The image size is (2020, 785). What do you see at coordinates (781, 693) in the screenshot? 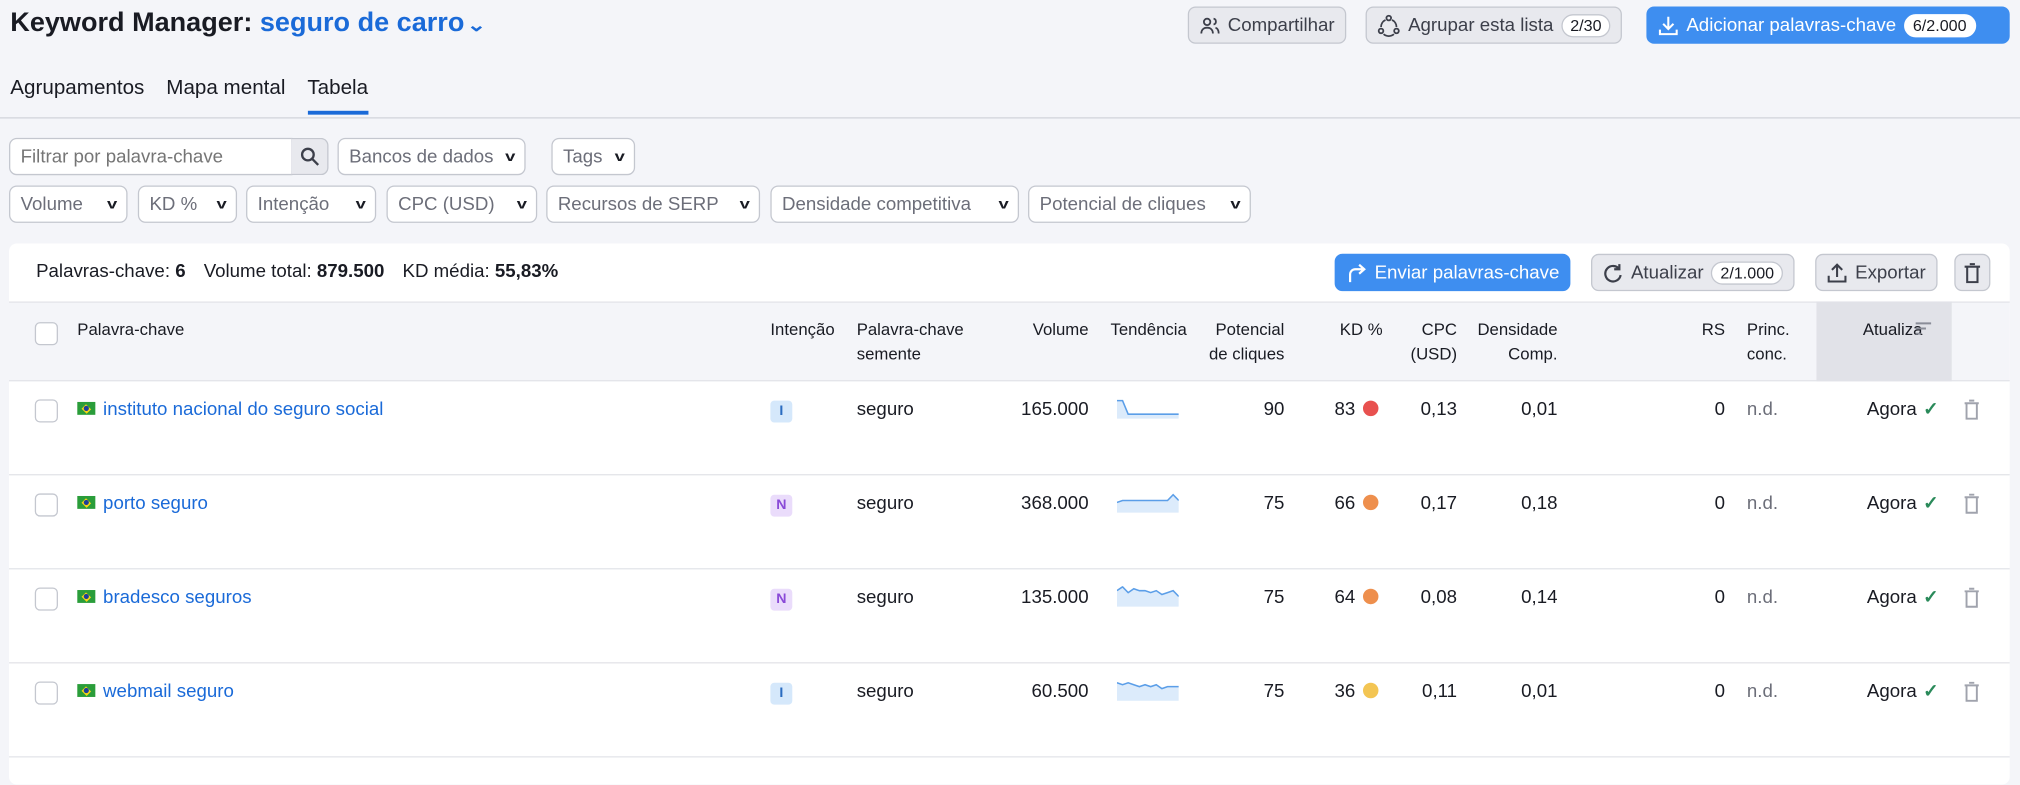
I see `intent-badge: I` at bounding box center [781, 693].